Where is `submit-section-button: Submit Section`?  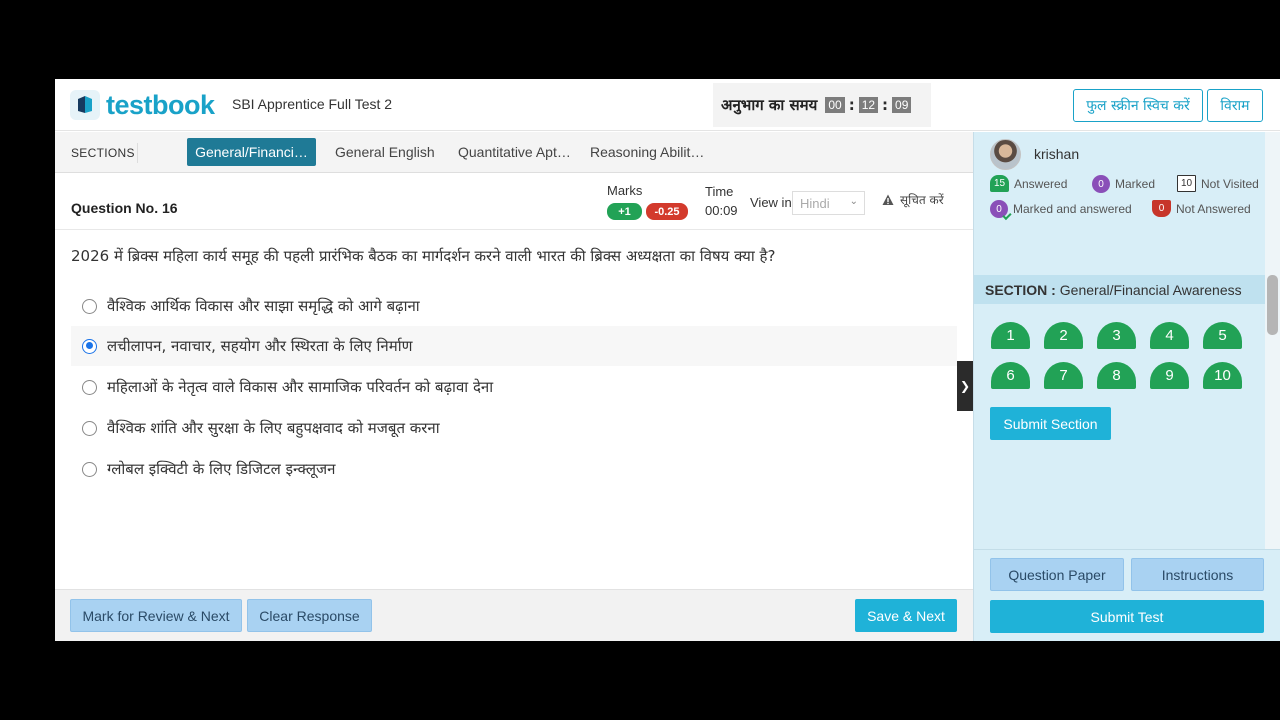 submit-section-button: Submit Section is located at coordinates (1050, 423).